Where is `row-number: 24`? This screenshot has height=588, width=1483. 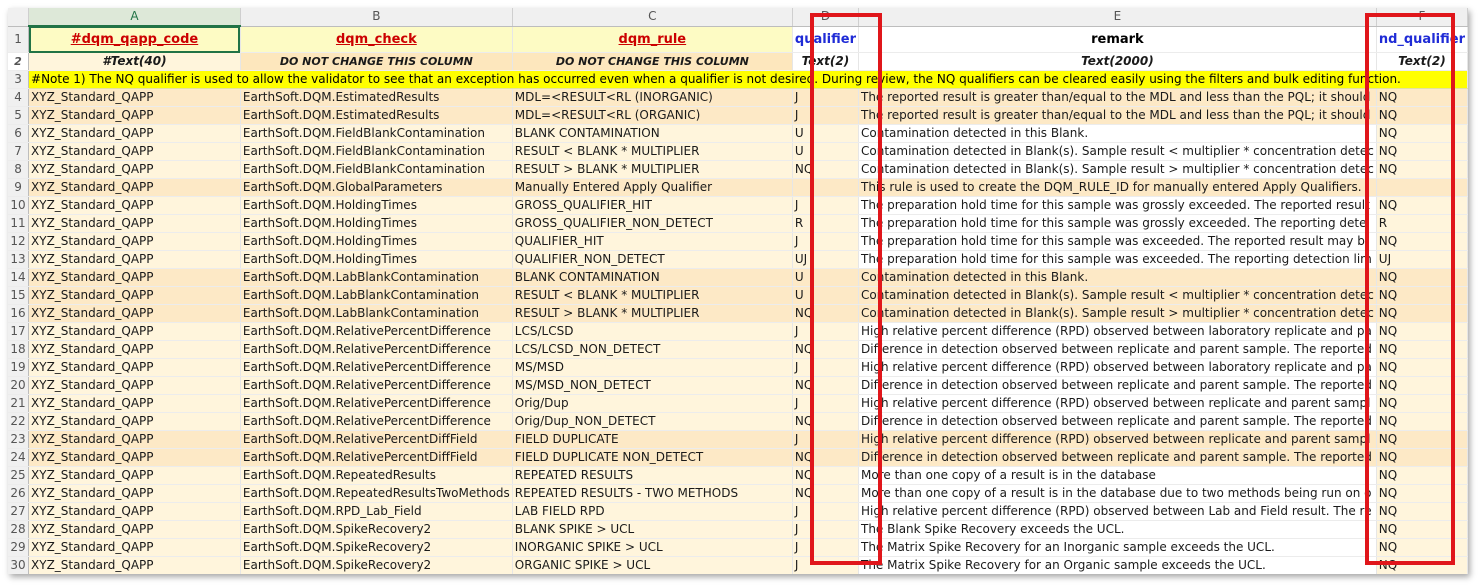
row-number: 24 is located at coordinates (19, 457).